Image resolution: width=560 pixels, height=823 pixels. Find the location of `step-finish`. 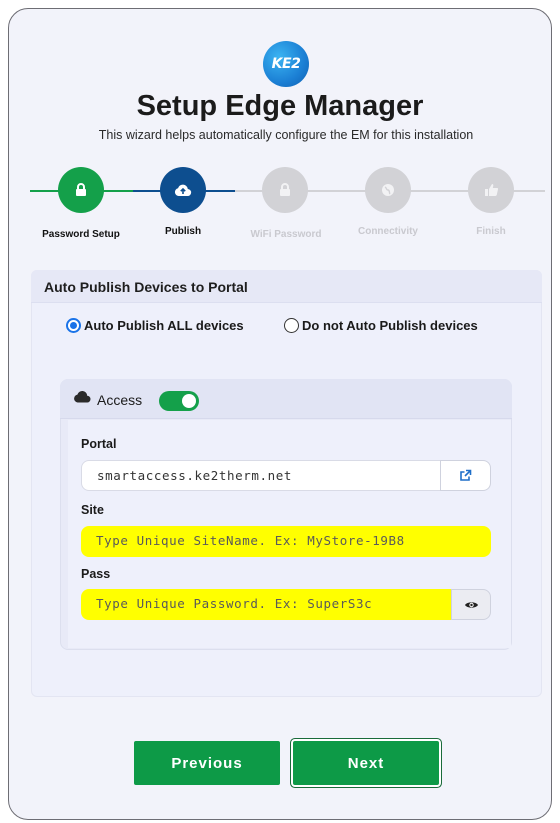

step-finish is located at coordinates (491, 190).